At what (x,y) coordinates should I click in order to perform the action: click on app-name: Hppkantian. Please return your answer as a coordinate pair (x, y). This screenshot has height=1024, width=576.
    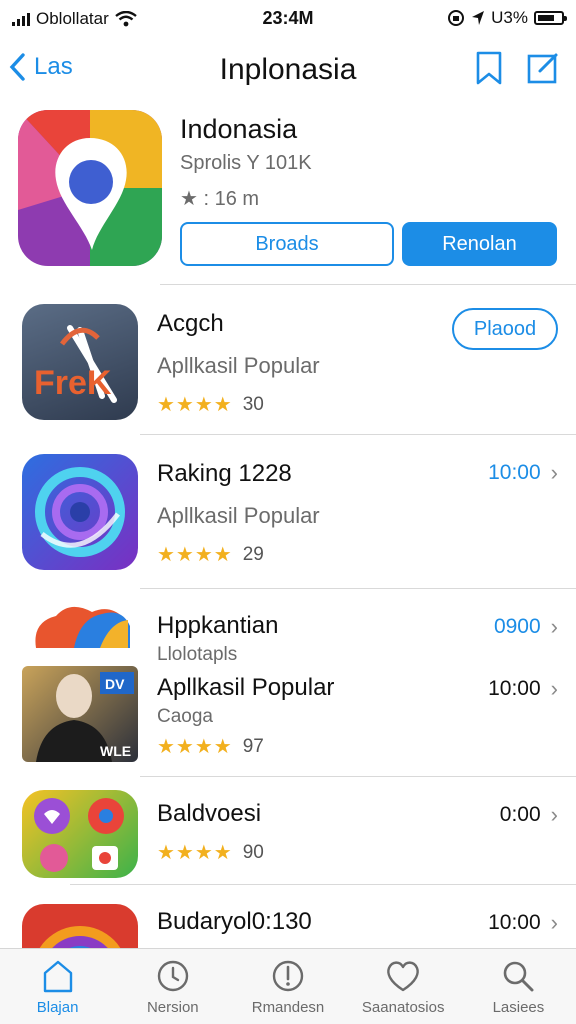
    Looking at the image, I should click on (218, 625).